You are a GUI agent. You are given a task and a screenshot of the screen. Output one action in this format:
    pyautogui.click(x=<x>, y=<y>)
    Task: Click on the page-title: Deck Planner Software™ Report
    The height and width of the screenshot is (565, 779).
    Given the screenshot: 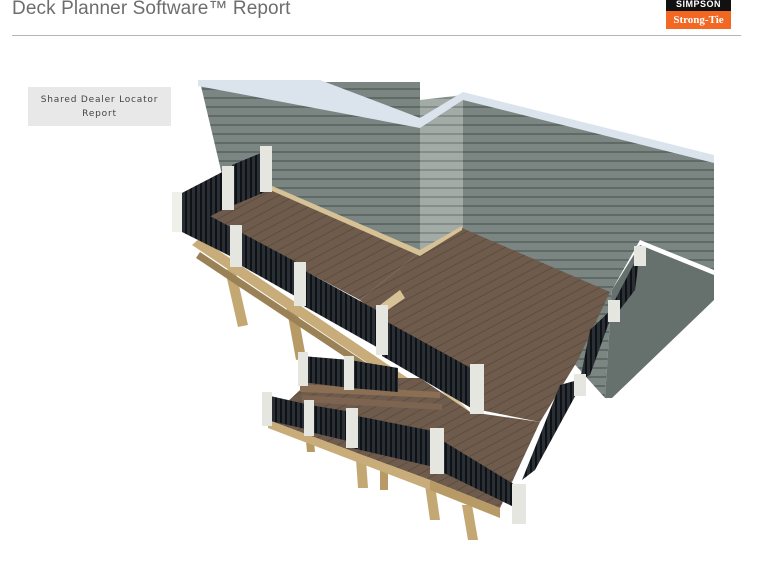 What is the action you would take?
    pyautogui.click(x=151, y=9)
    